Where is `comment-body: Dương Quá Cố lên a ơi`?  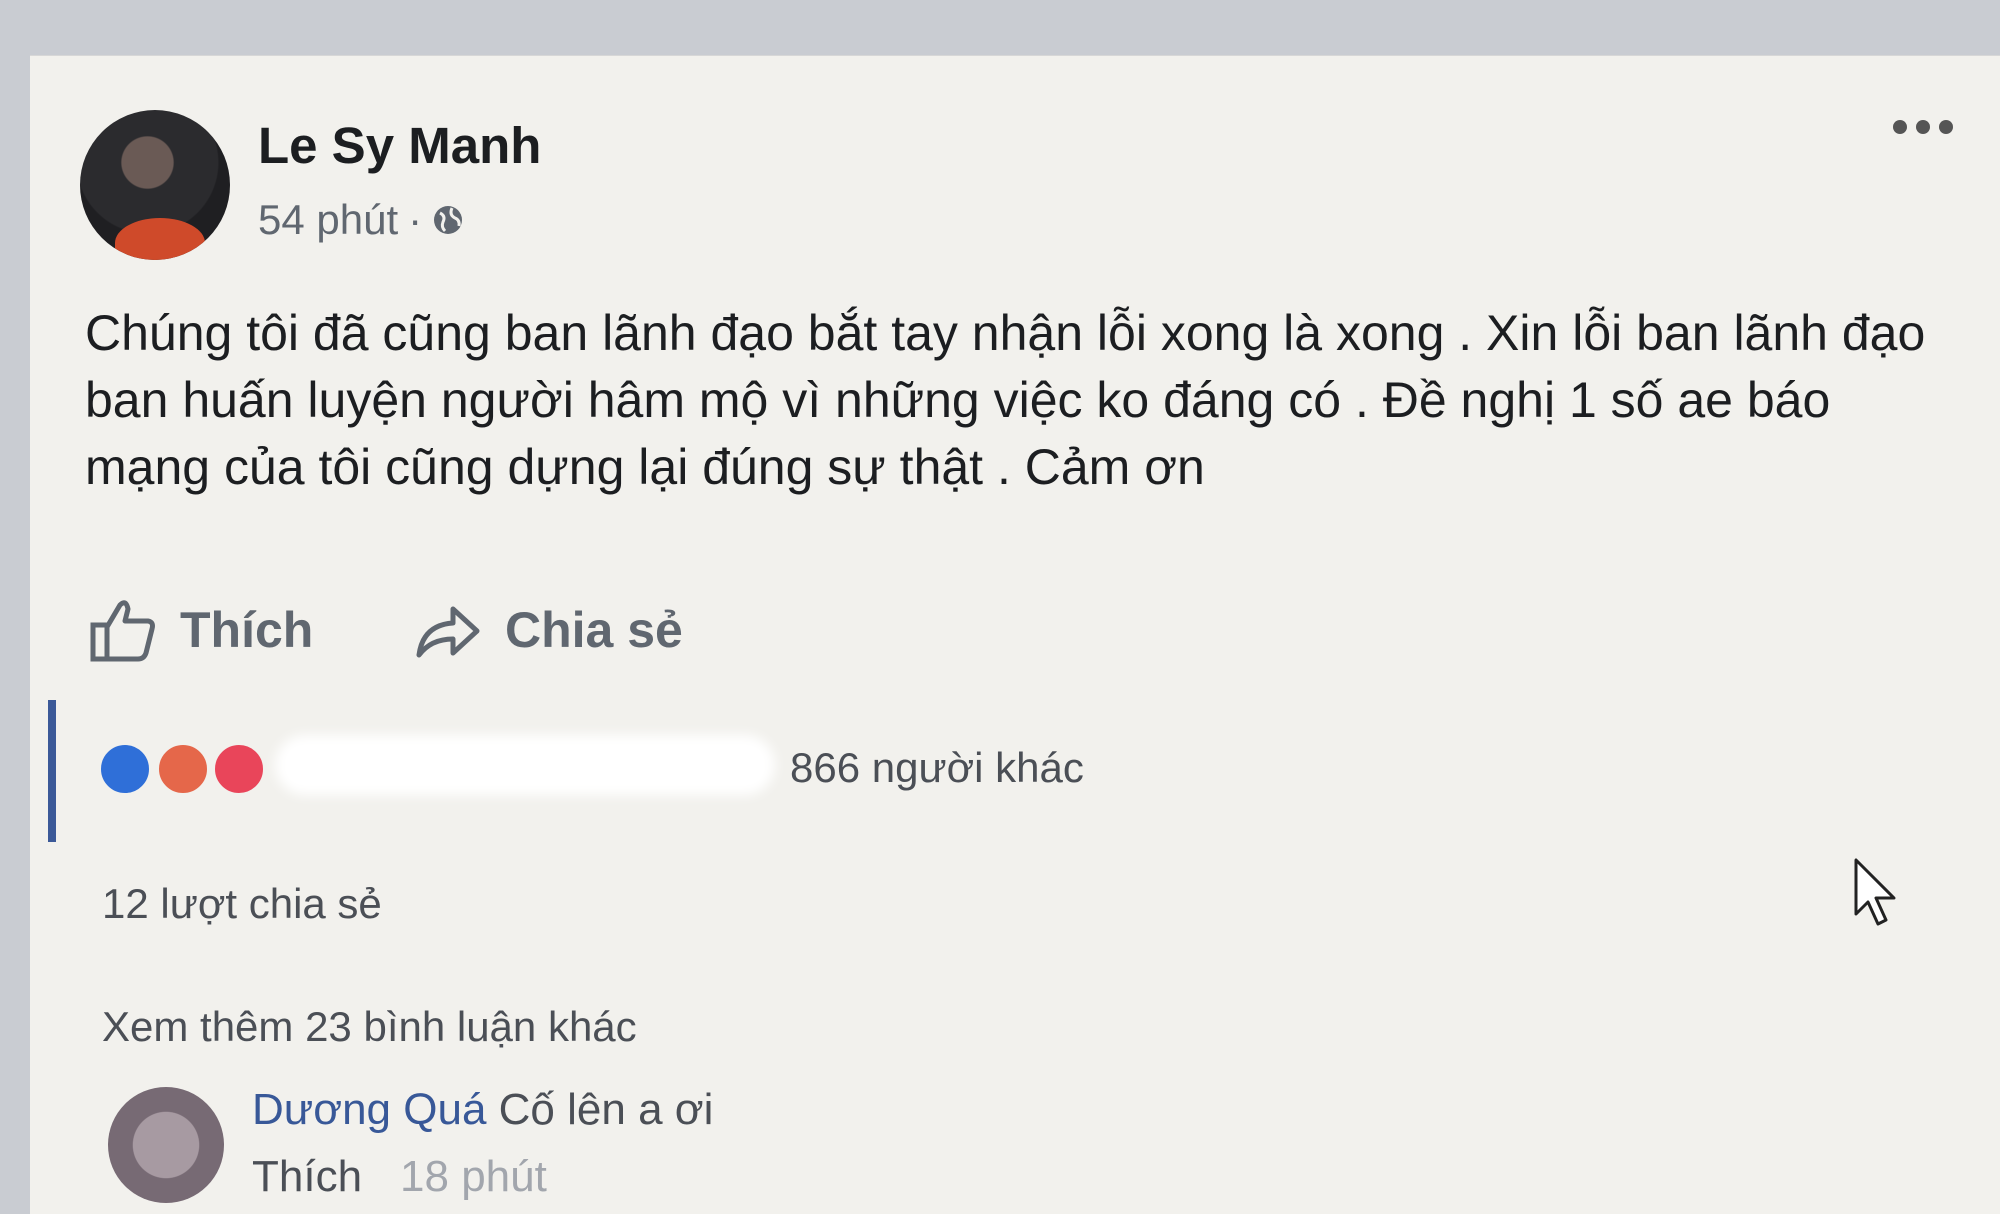
comment-body: Dương Quá Cố lên a ơi is located at coordinates (482, 1110).